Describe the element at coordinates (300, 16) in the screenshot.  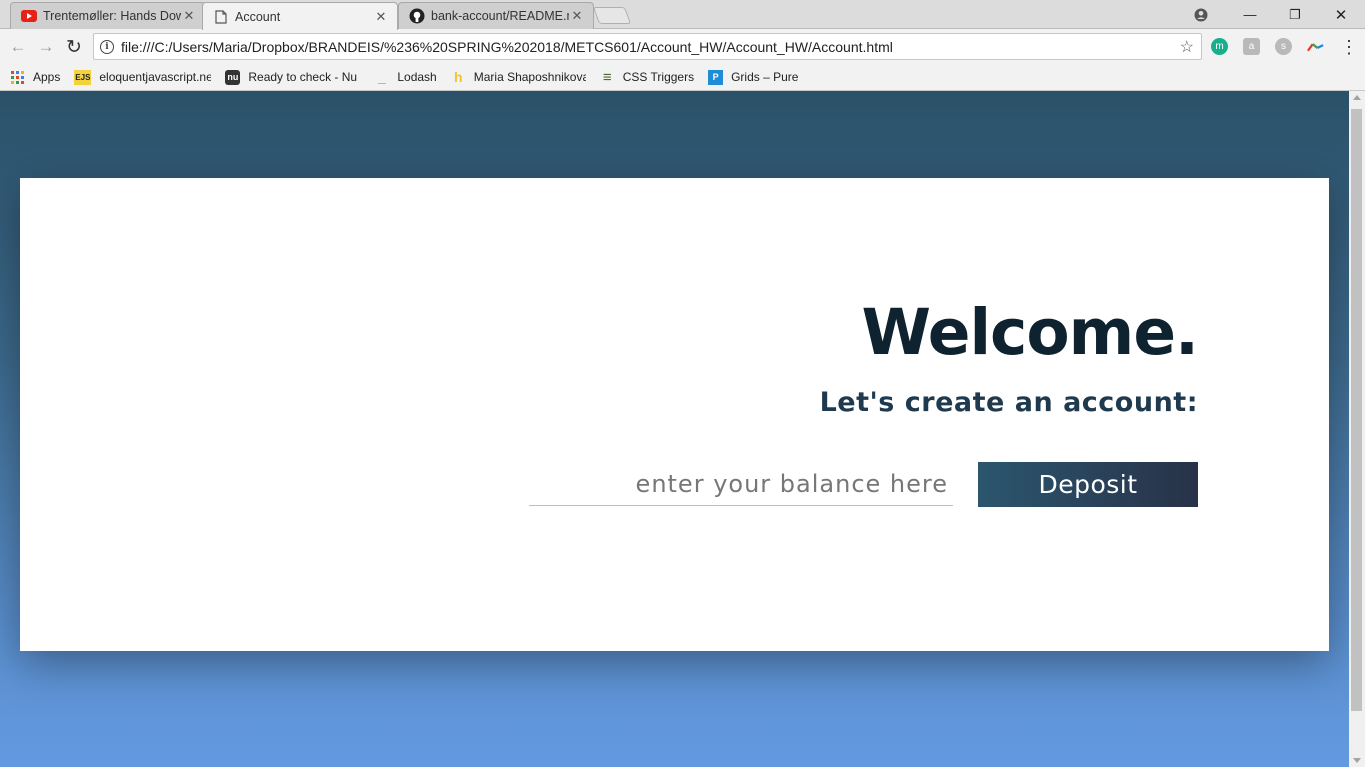
I see `tab-account: Account ✕` at that location.